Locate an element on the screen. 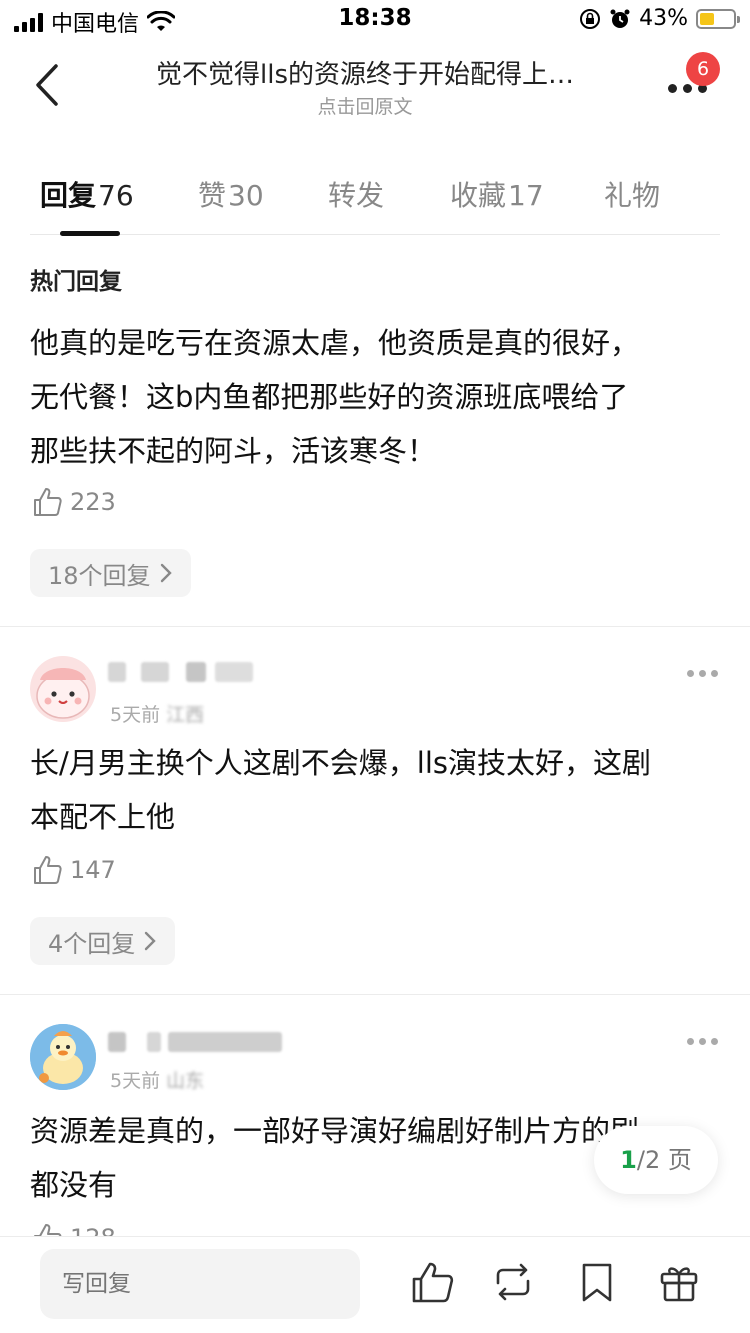 This screenshot has height=1333, width=750. repost-icon is located at coordinates (513, 1282).